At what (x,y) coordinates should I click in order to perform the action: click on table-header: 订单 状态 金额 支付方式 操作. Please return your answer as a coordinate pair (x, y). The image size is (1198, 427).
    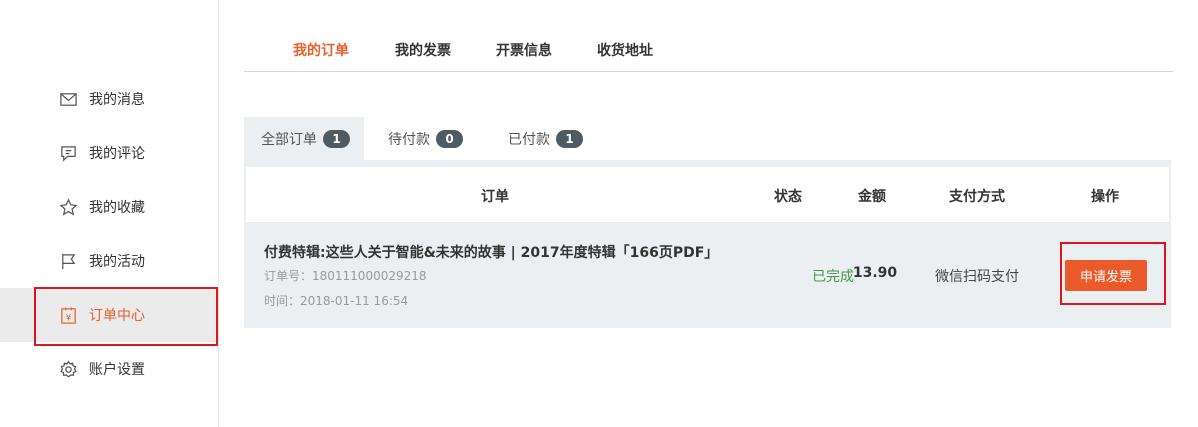
    Looking at the image, I should click on (707, 194).